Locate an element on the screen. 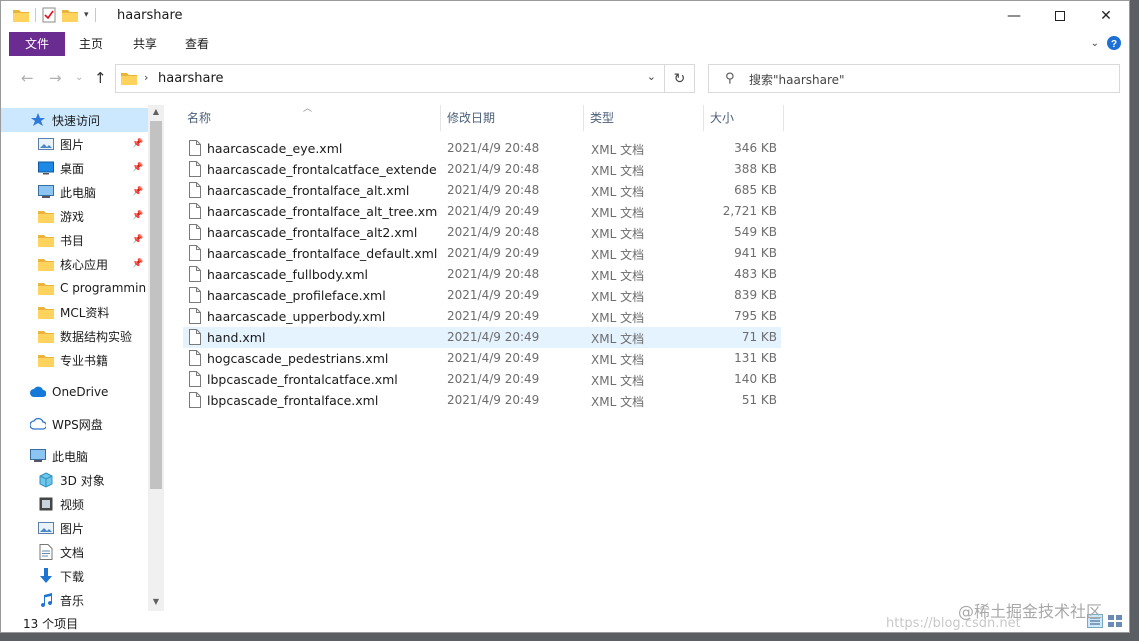 This screenshot has width=1139, height=641. recent-locations-chevron-icon: ⌄ is located at coordinates (79, 77).